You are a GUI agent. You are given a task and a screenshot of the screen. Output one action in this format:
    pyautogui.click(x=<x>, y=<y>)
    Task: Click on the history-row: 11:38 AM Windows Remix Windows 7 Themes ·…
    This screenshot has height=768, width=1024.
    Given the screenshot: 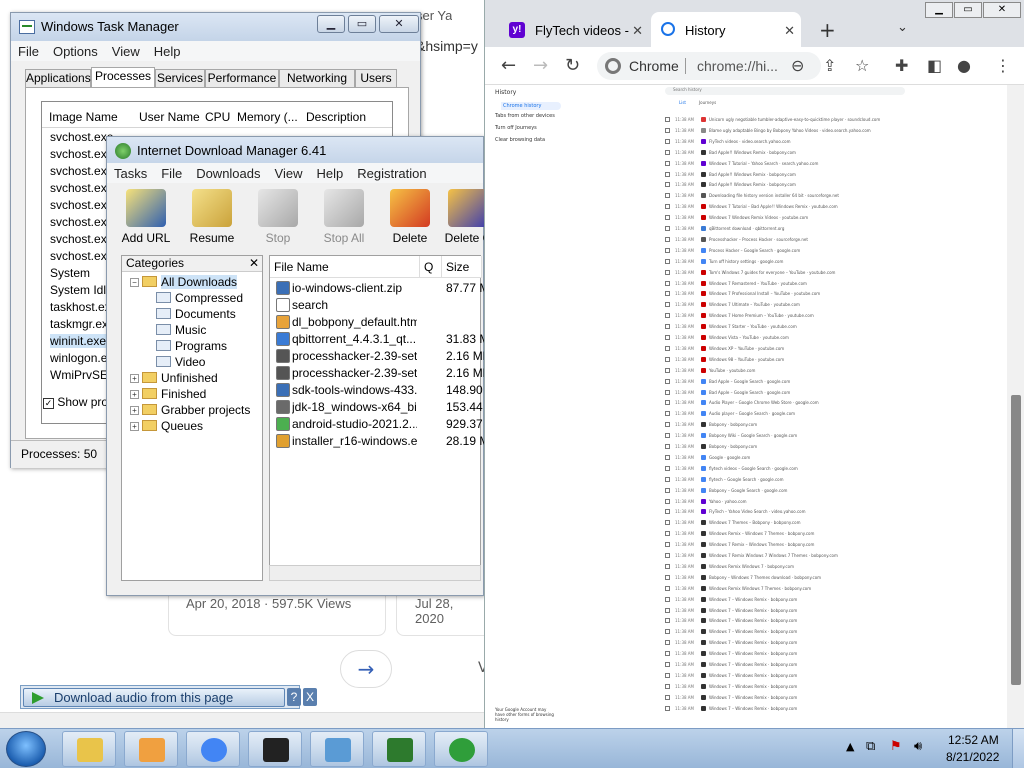 What is the action you would take?
    pyautogui.click(x=779, y=589)
    